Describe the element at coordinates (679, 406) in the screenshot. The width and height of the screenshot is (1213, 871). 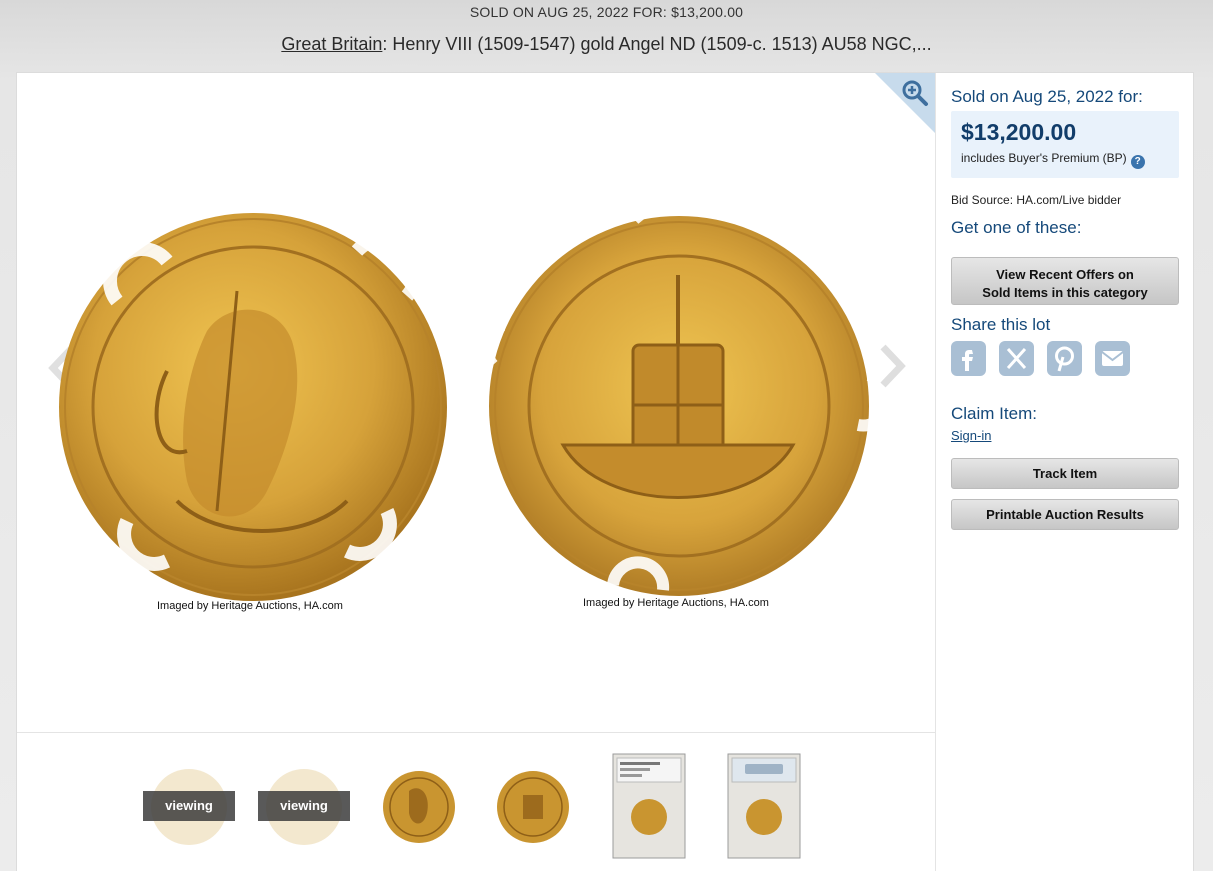
I see `coin-reverse-image` at that location.